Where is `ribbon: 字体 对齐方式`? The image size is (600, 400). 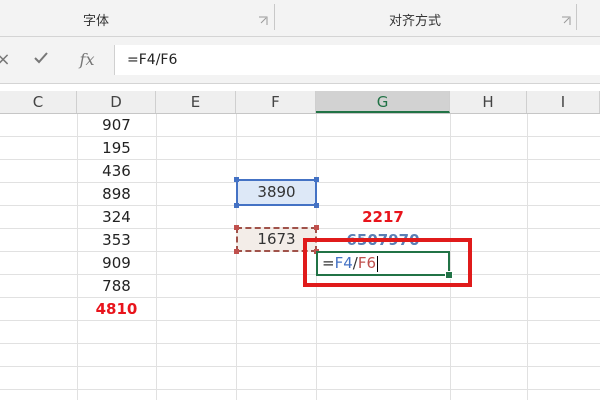
ribbon: 字体 对齐方式 is located at coordinates (300, 18).